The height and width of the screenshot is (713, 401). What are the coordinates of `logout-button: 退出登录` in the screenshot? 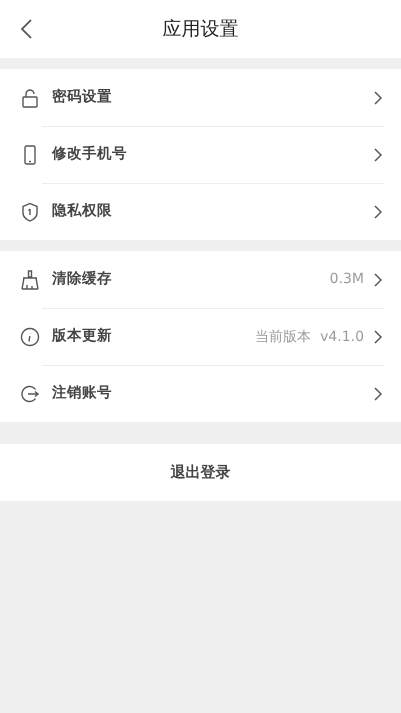 It's located at (200, 472).